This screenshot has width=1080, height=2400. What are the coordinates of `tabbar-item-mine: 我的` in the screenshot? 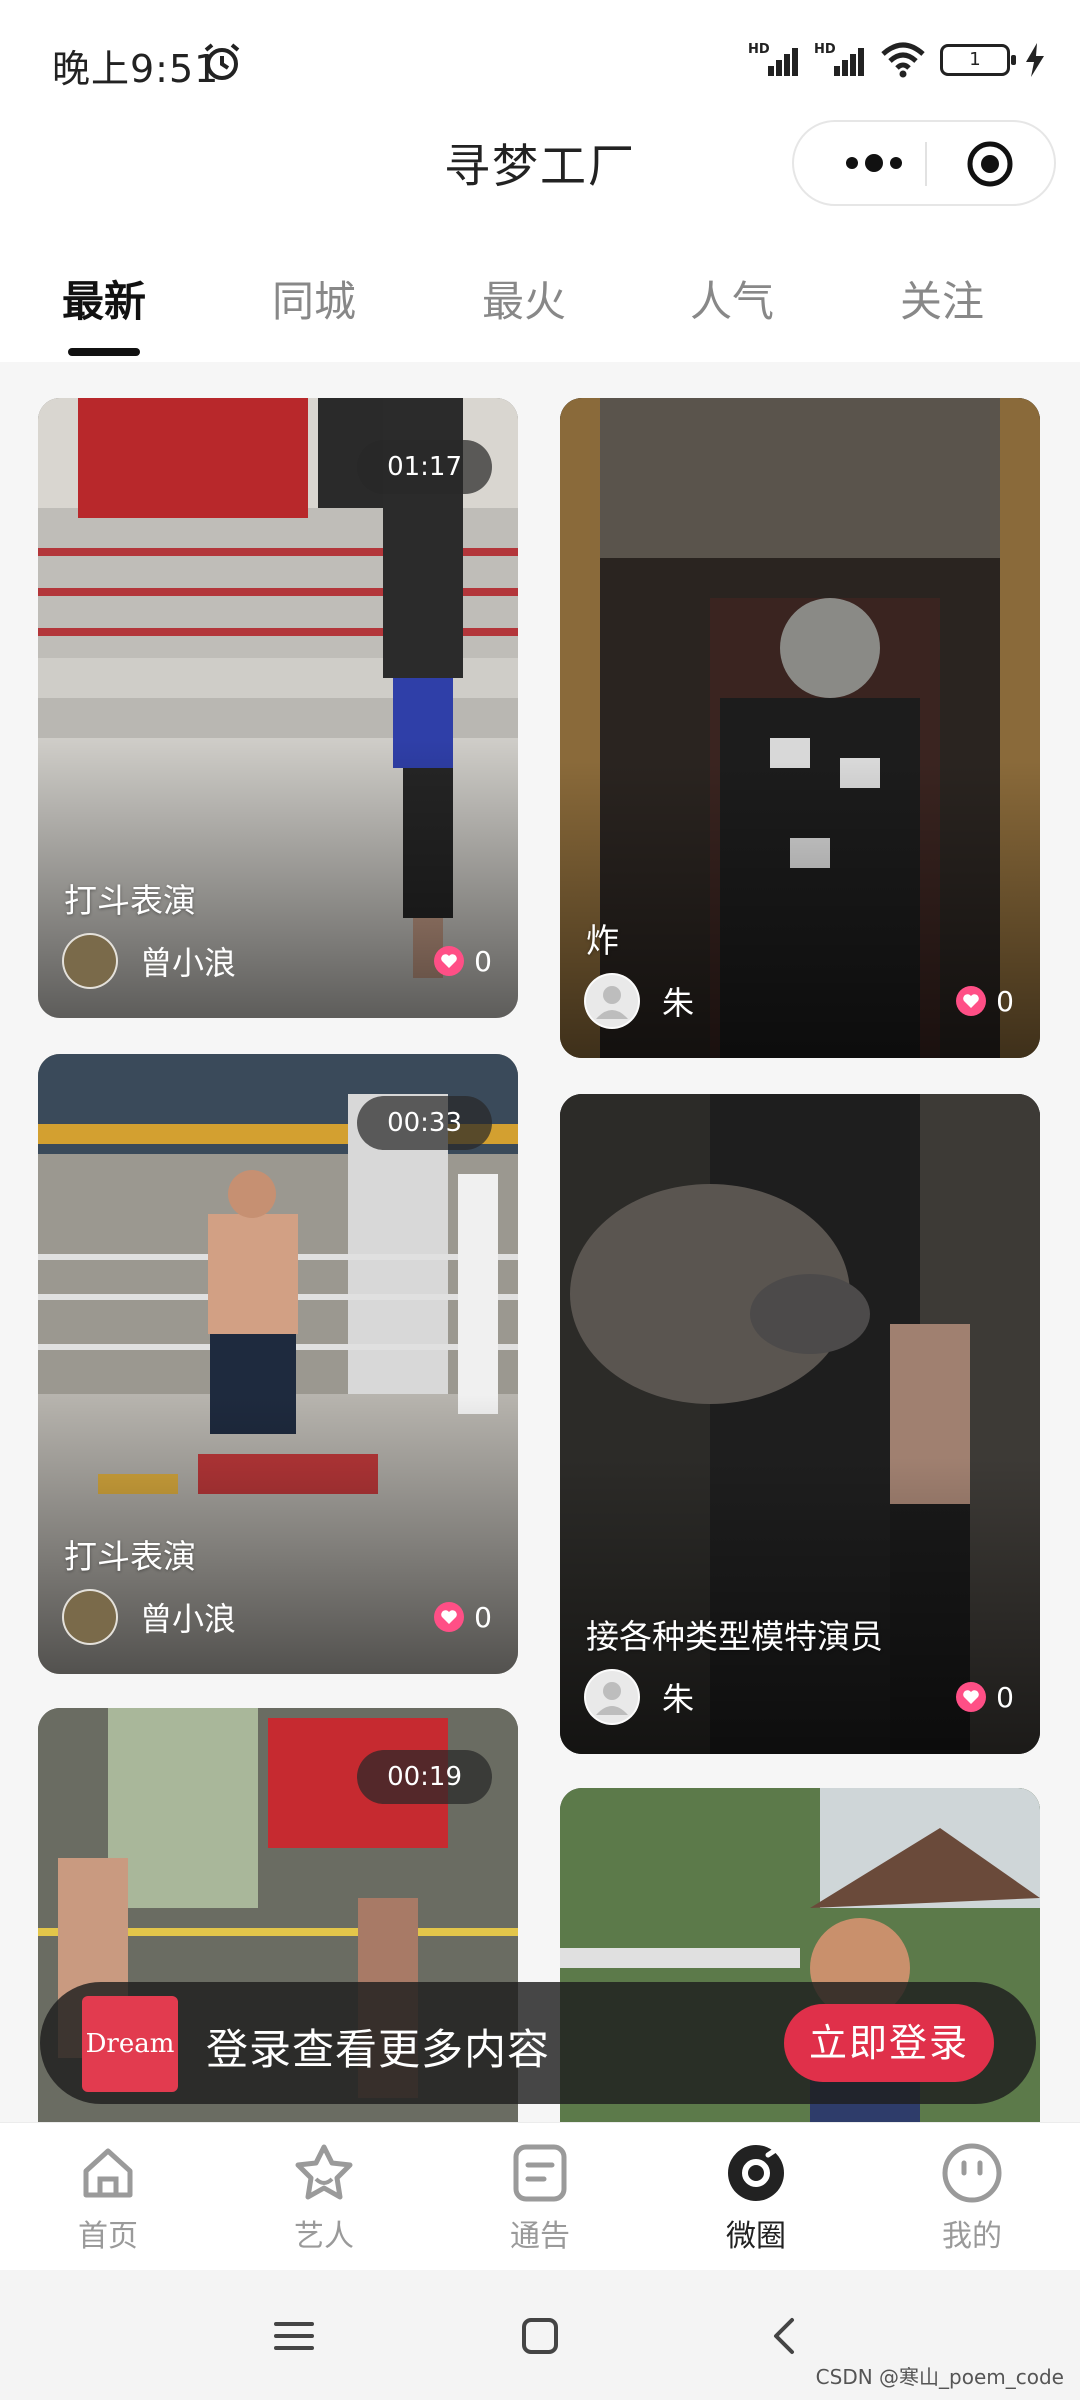 It's located at (972, 2198).